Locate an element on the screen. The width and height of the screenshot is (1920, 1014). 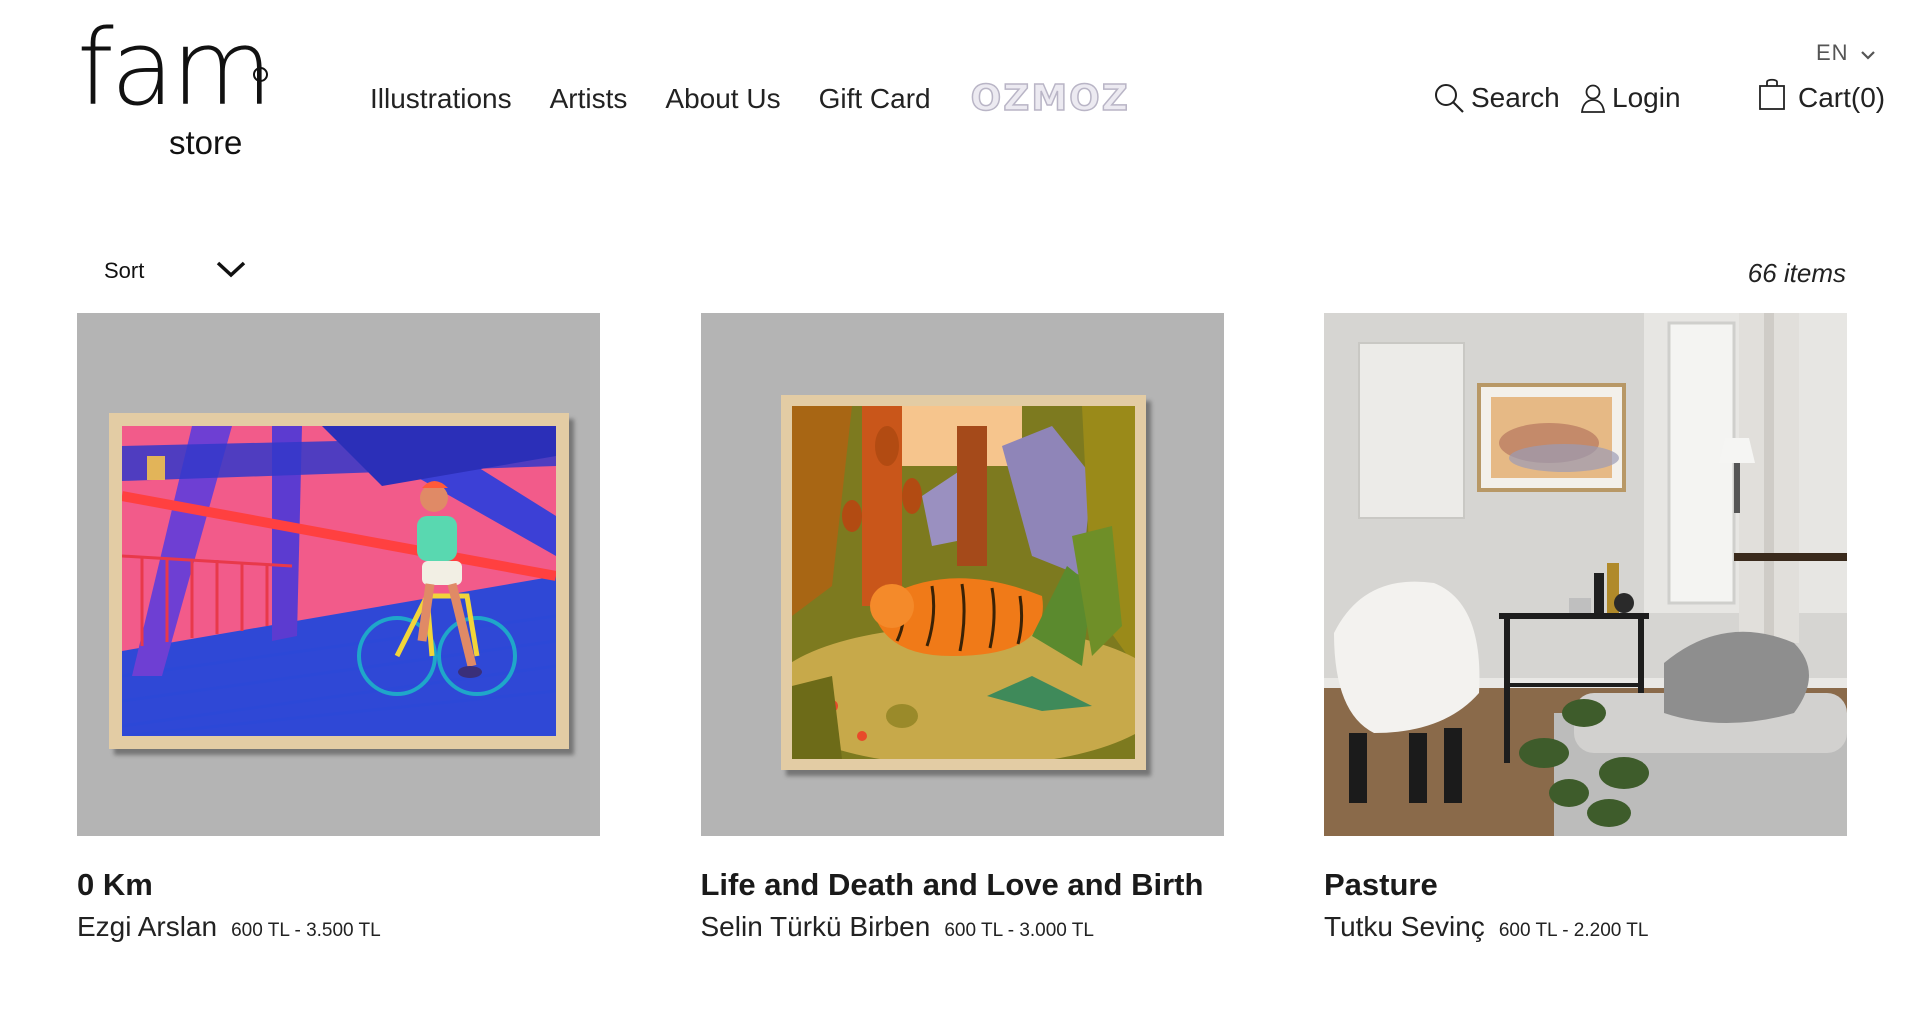
product-meta: Ezgi Arslan 600 TL - 3.500 TL is located at coordinates (338, 927).